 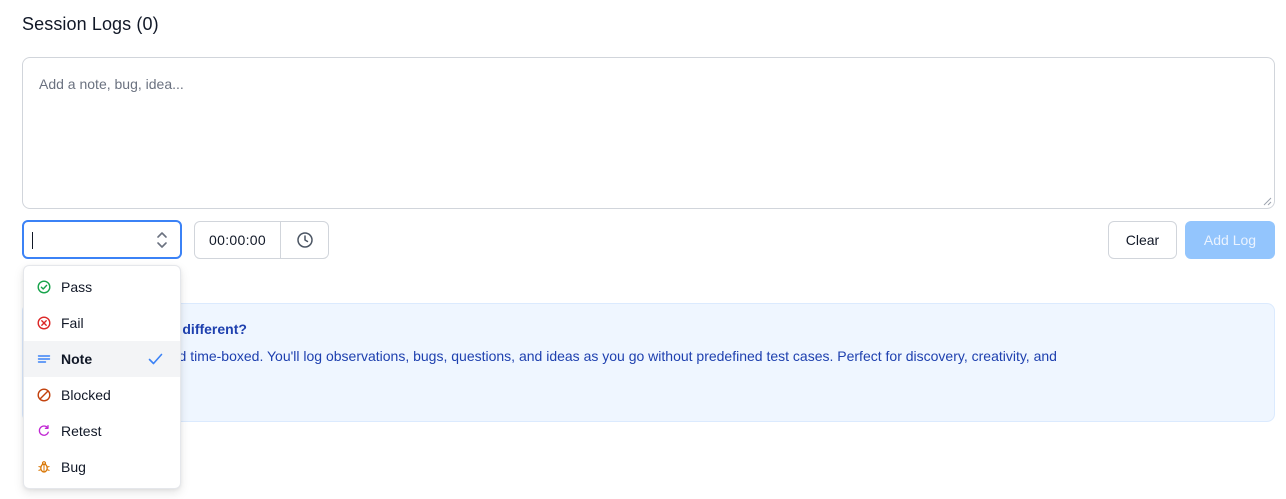 What do you see at coordinates (90, 24) in the screenshot?
I see `page-title: Session Logs (0)` at bounding box center [90, 24].